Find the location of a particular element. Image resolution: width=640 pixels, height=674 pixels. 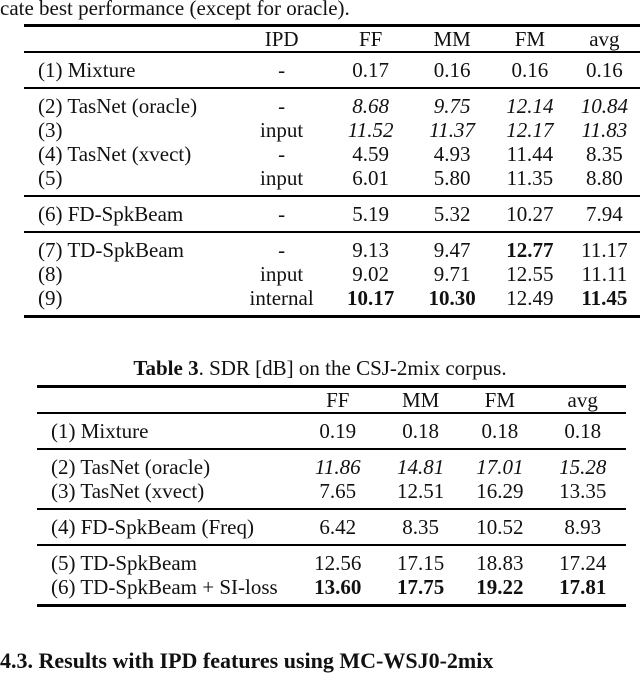

mm-cell: 9.75 is located at coordinates (452, 102).